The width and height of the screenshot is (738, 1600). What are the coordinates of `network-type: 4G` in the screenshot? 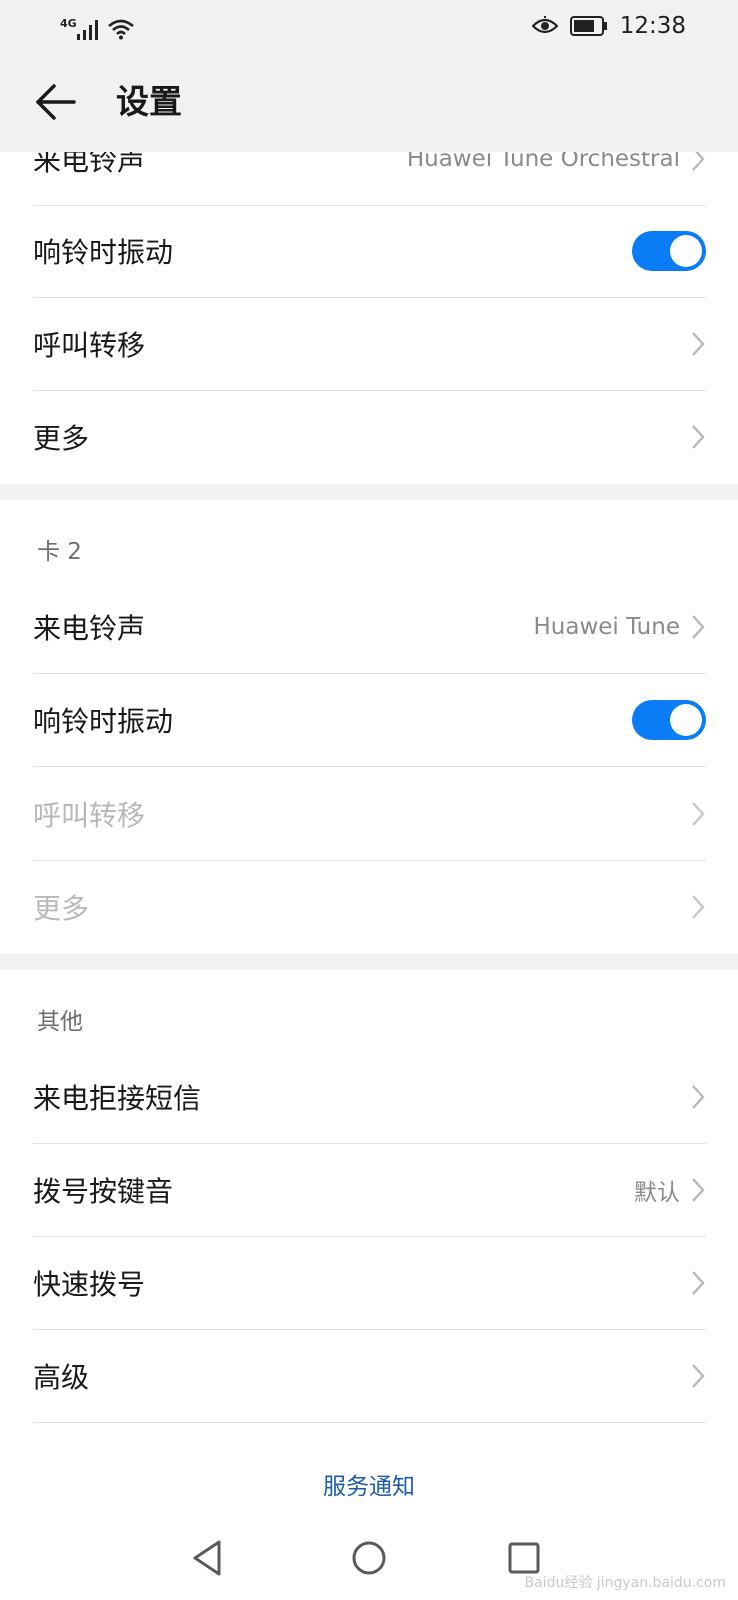 It's located at (68, 23).